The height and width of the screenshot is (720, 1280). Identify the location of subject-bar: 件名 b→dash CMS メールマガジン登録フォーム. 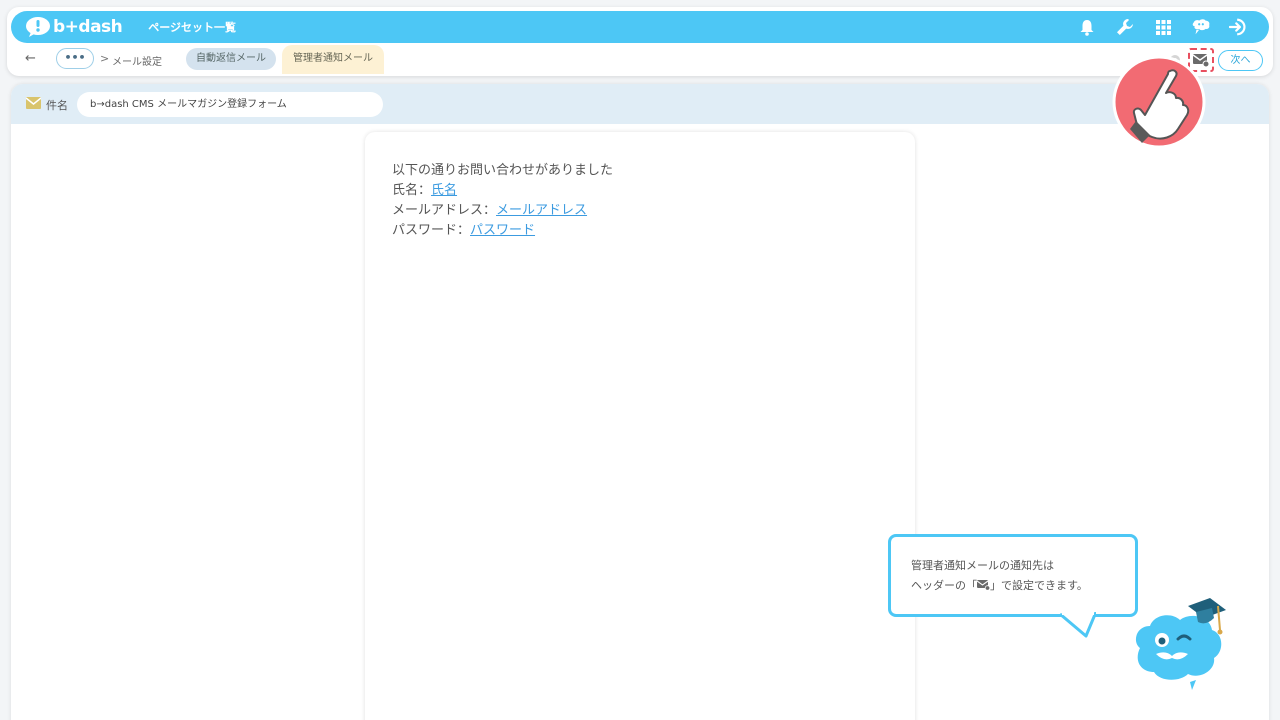
(640, 104).